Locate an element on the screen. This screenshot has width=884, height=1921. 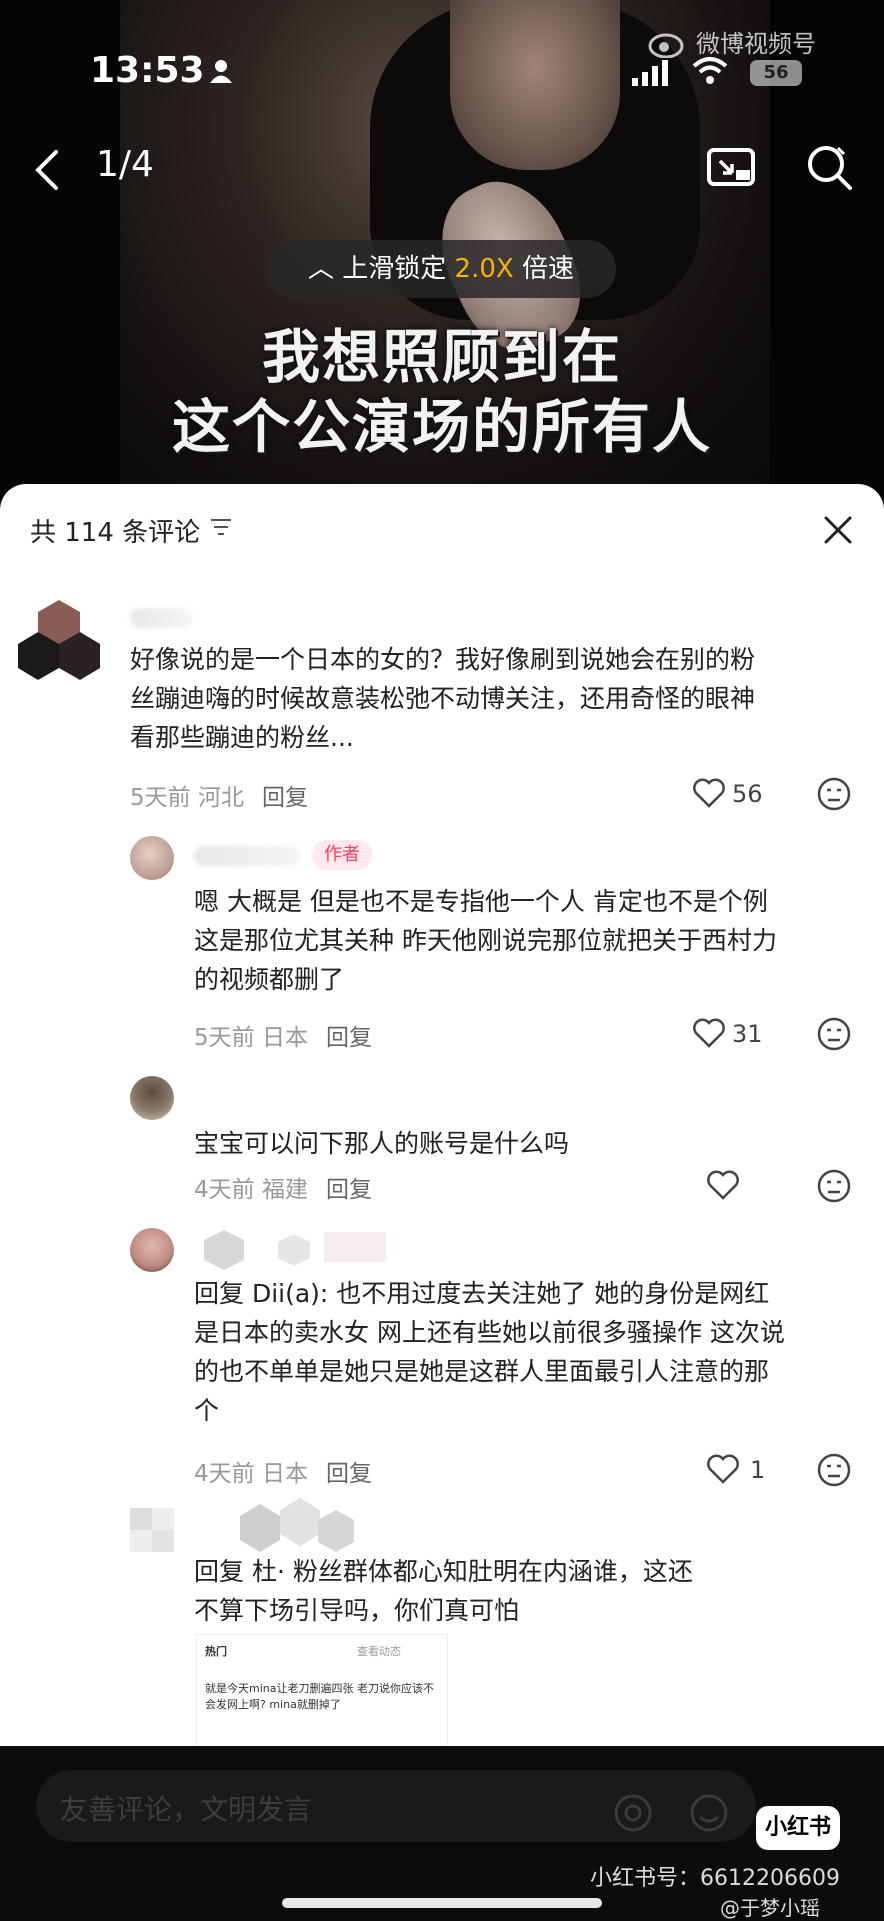
wifi-icon is located at coordinates (710, 70).